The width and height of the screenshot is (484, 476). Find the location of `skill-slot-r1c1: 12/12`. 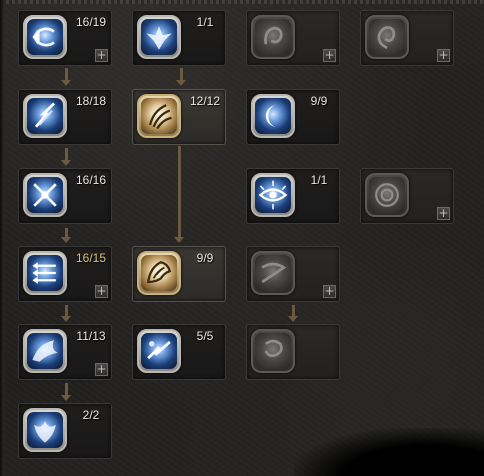

skill-slot-r1c1: 12/12 is located at coordinates (179, 117).